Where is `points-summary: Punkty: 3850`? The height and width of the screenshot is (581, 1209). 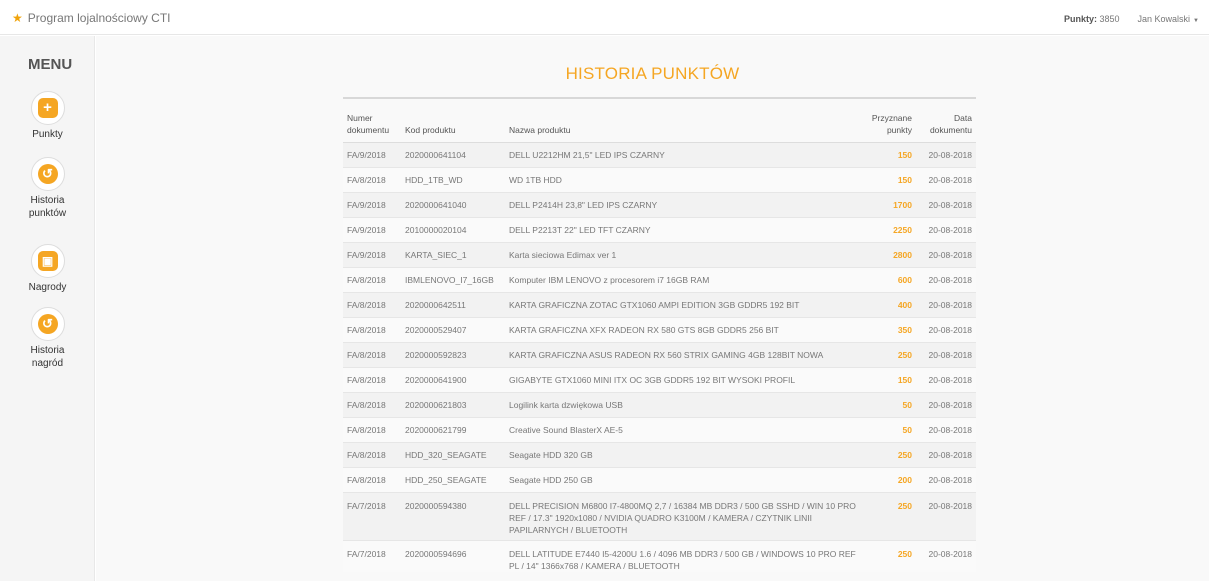 points-summary: Punkty: 3850 is located at coordinates (1092, 19).